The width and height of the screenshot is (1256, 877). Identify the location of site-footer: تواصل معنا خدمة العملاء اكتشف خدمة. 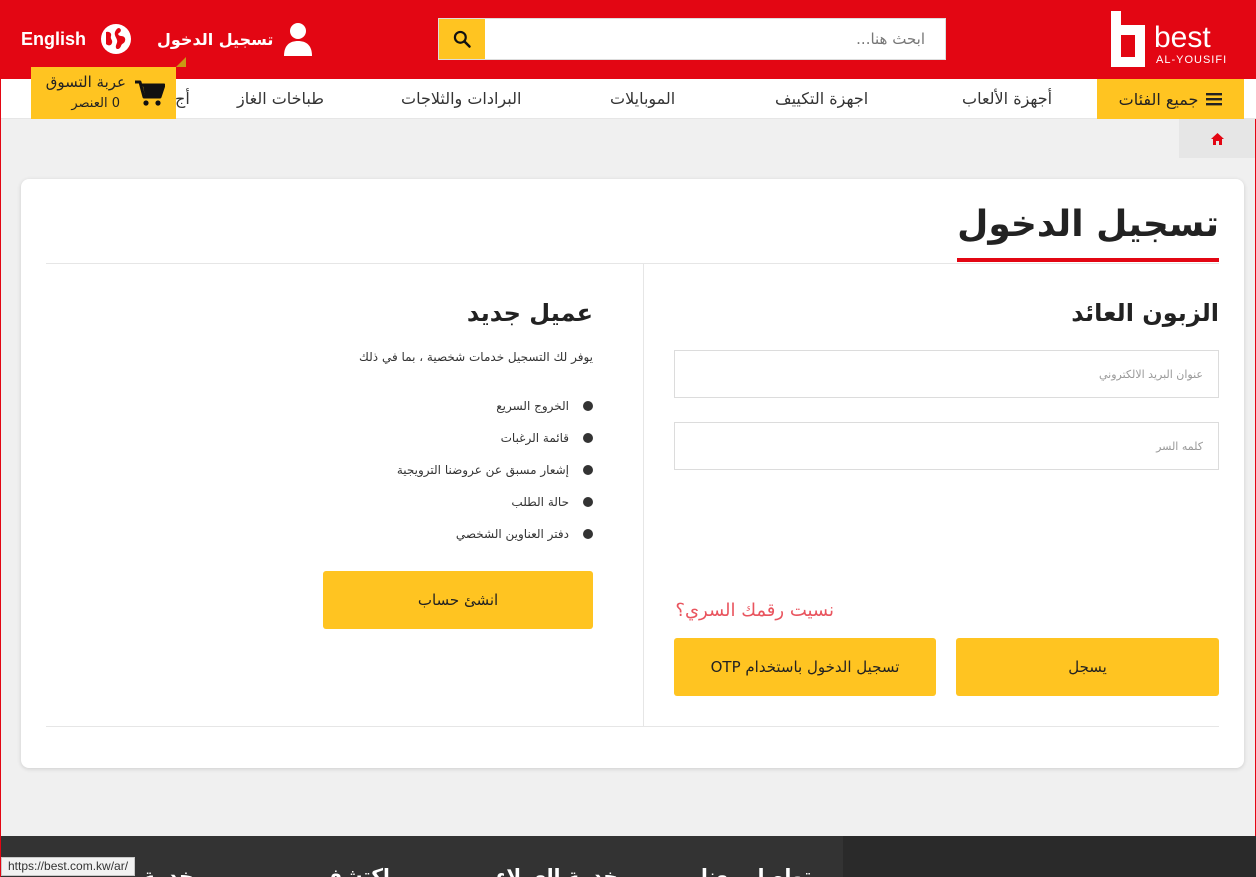
(628, 856).